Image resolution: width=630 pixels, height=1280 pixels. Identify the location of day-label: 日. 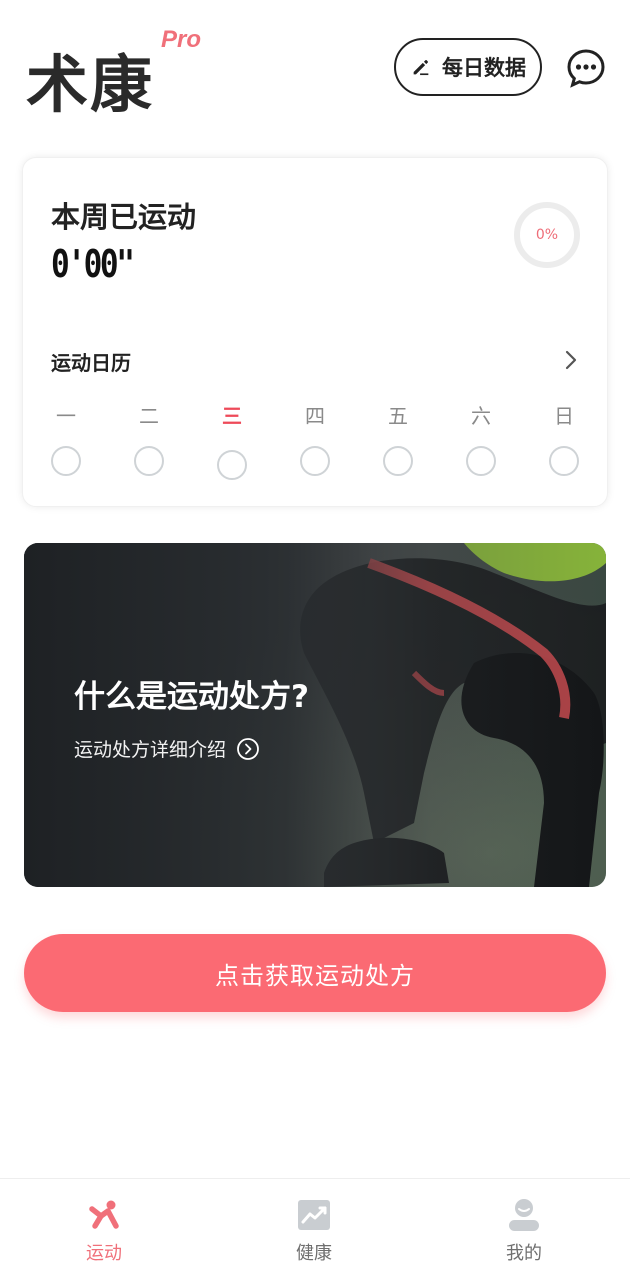
(564, 416).